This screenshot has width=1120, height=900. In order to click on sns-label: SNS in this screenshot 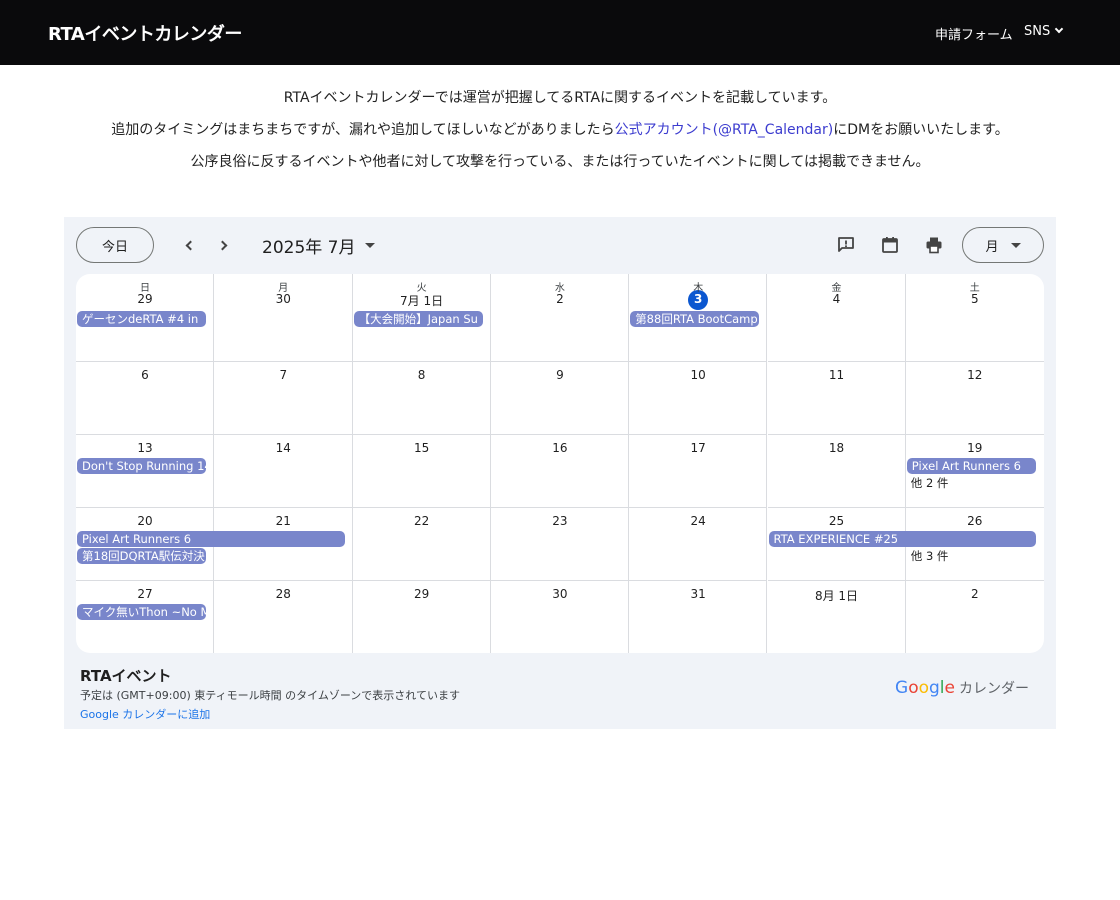, I will do `click(1037, 31)`.